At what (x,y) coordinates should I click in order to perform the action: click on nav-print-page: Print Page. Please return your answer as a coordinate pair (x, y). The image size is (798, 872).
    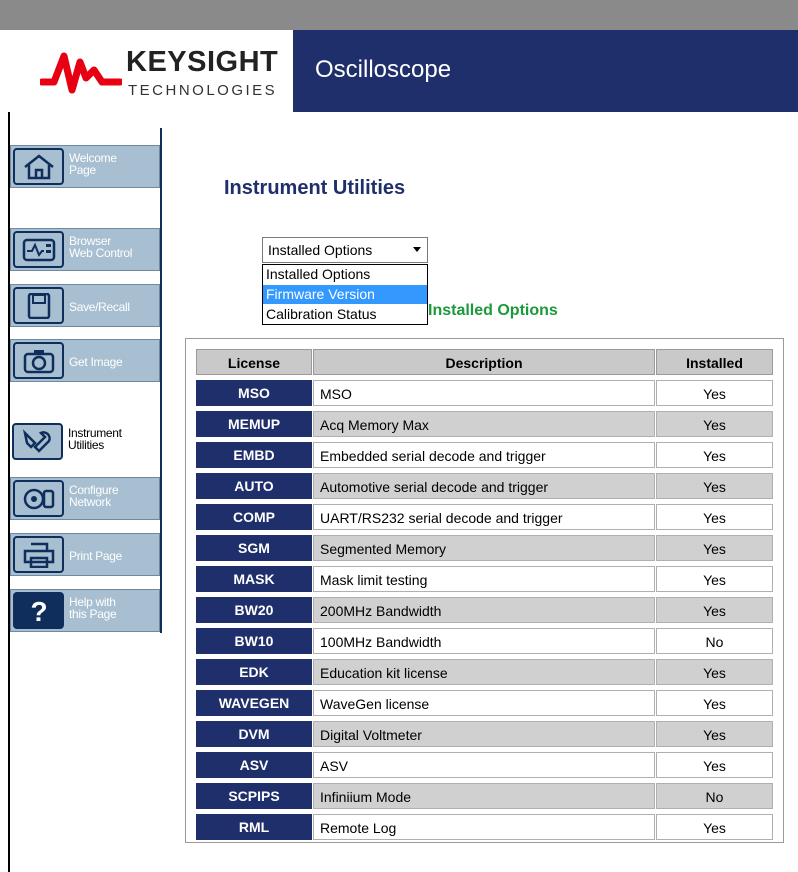
    Looking at the image, I should click on (85, 554).